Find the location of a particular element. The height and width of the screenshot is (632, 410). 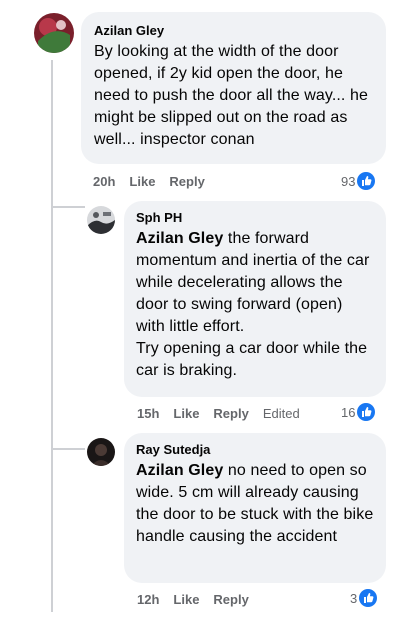

comment-actions: 20h Like Reply is located at coordinates (156, 181).